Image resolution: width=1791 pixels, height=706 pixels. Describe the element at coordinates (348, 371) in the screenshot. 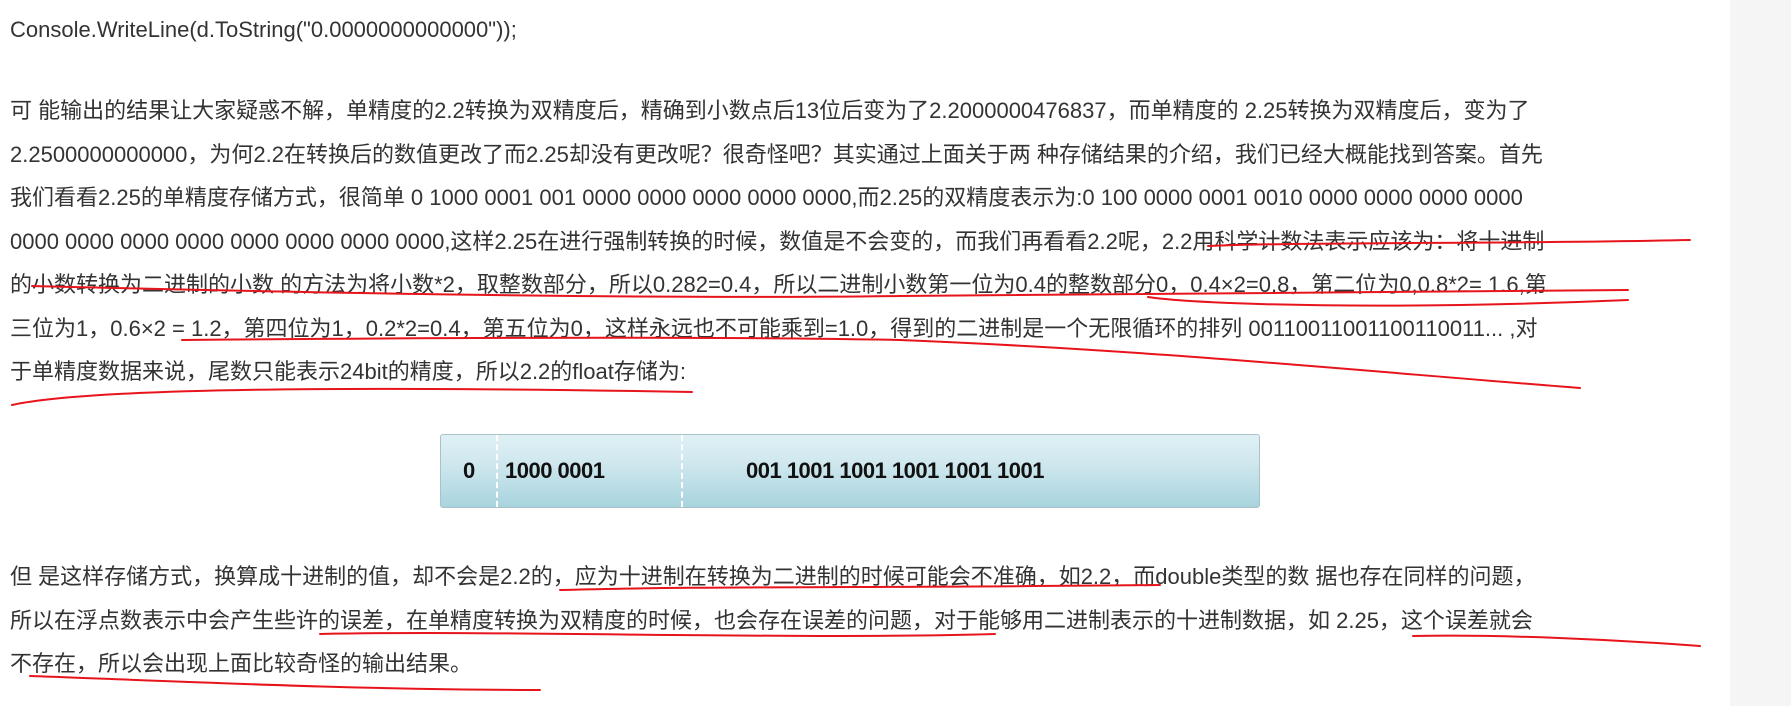

I see `paragraph-line: 于单精度数据来说，尾数只能表示24bit的精度，所以2.2的float存储为:` at that location.